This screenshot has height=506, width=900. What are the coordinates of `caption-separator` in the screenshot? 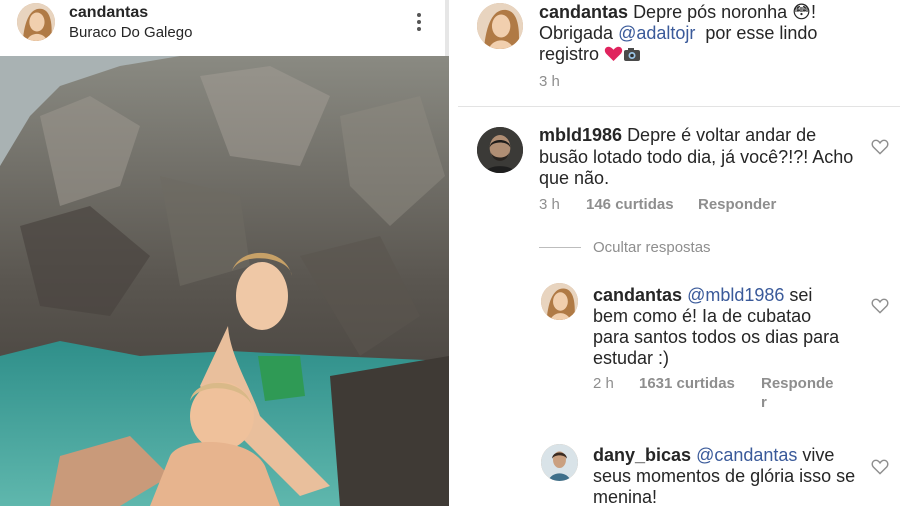 It's located at (679, 106).